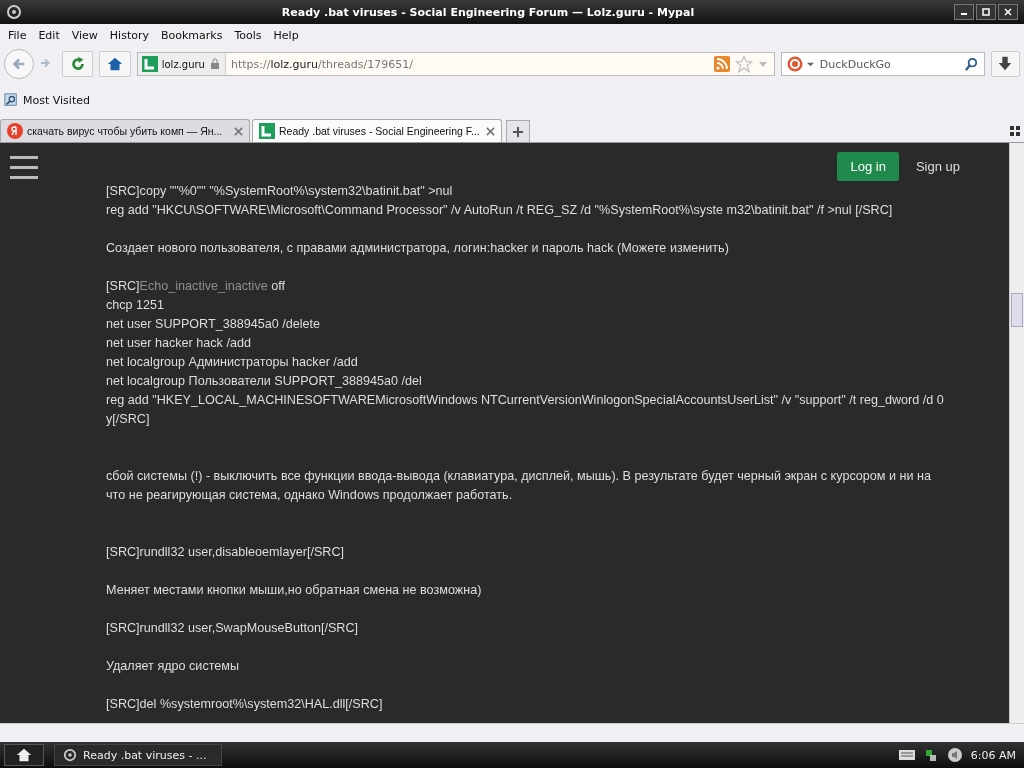 The width and height of the screenshot is (1024, 768). Describe the element at coordinates (267, 131) in the screenshot. I see `site-favicon-icon` at that location.